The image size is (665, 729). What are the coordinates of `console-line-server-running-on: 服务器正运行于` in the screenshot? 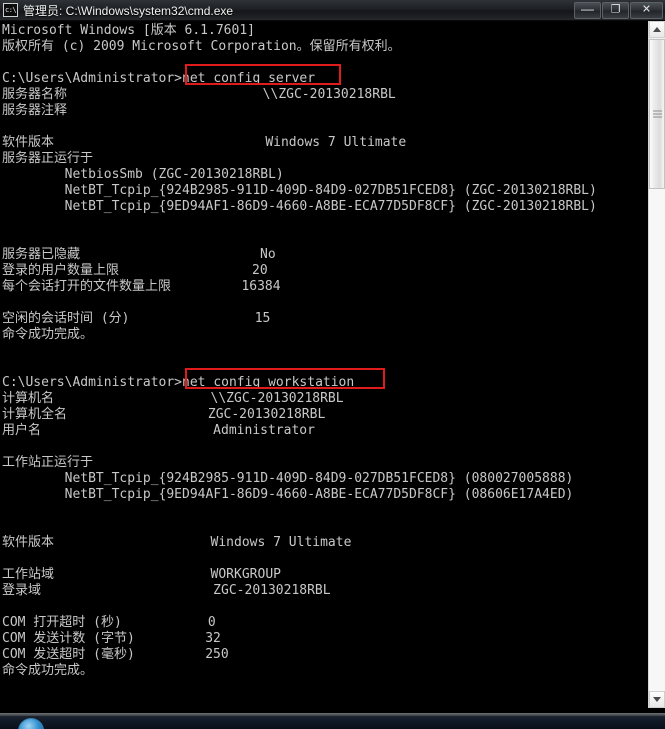 It's located at (48, 158).